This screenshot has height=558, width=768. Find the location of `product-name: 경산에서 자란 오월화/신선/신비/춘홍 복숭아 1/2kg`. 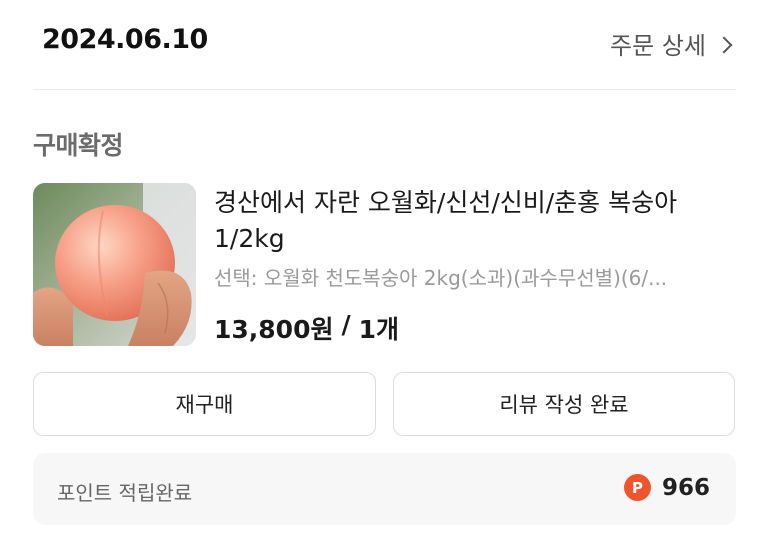

product-name: 경산에서 자란 오월화/신선/신비/춘홍 복숭아 1/2kg is located at coordinates (474, 221).